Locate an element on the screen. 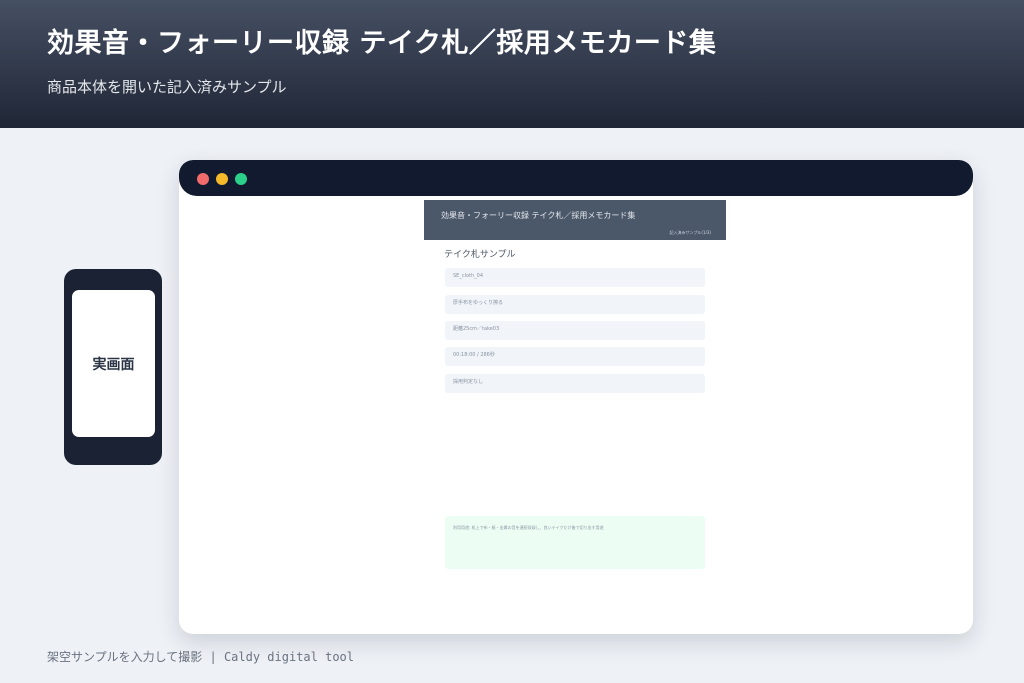 The width and height of the screenshot is (1024, 683). close-window-dot-icon is located at coordinates (203, 179).